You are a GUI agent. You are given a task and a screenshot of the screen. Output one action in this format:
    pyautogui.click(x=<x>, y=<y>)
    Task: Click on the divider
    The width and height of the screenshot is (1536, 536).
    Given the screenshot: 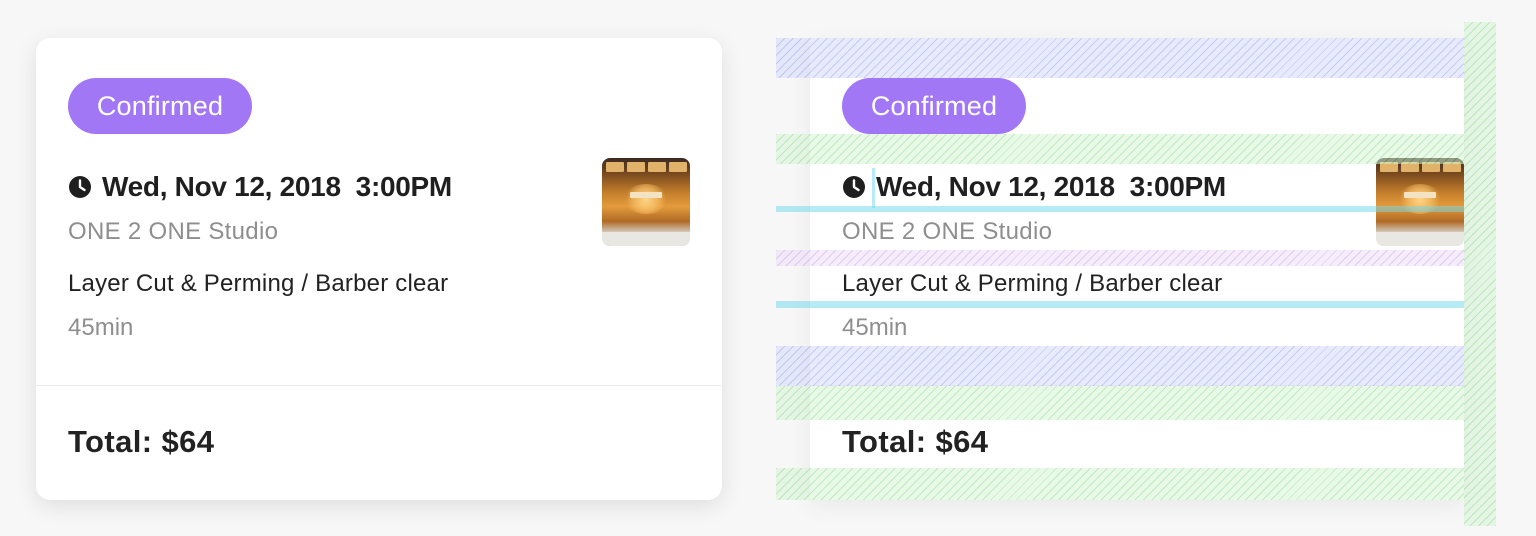 What is the action you would take?
    pyautogui.click(x=379, y=385)
    